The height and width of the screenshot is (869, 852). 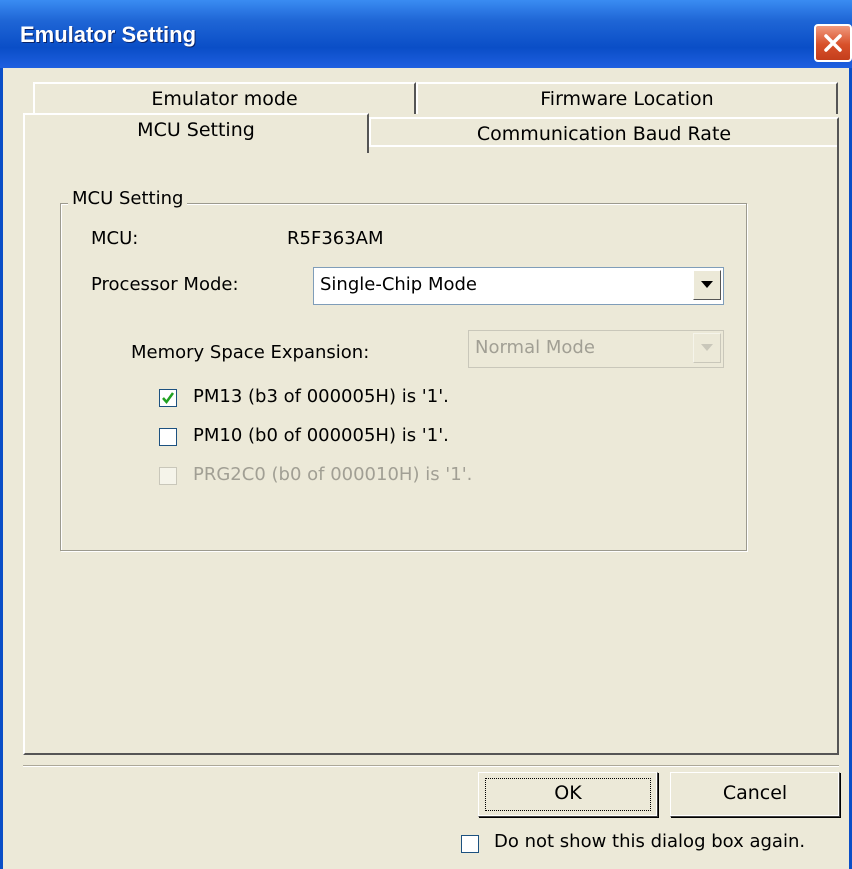 I want to click on mcu-value: R5F363AM, so click(x=335, y=238).